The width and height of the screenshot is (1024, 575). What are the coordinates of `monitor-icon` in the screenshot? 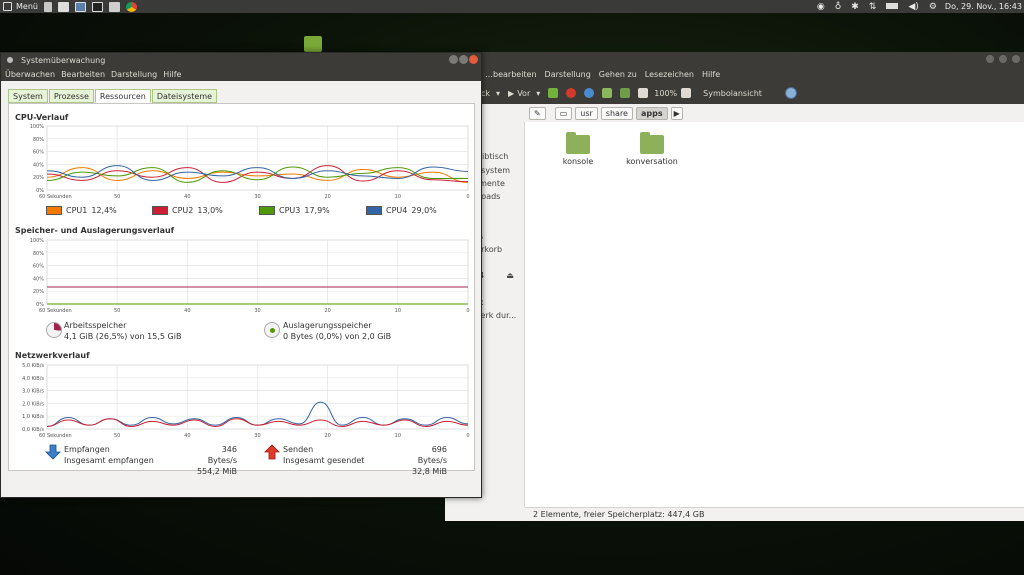 It's located at (80, 6).